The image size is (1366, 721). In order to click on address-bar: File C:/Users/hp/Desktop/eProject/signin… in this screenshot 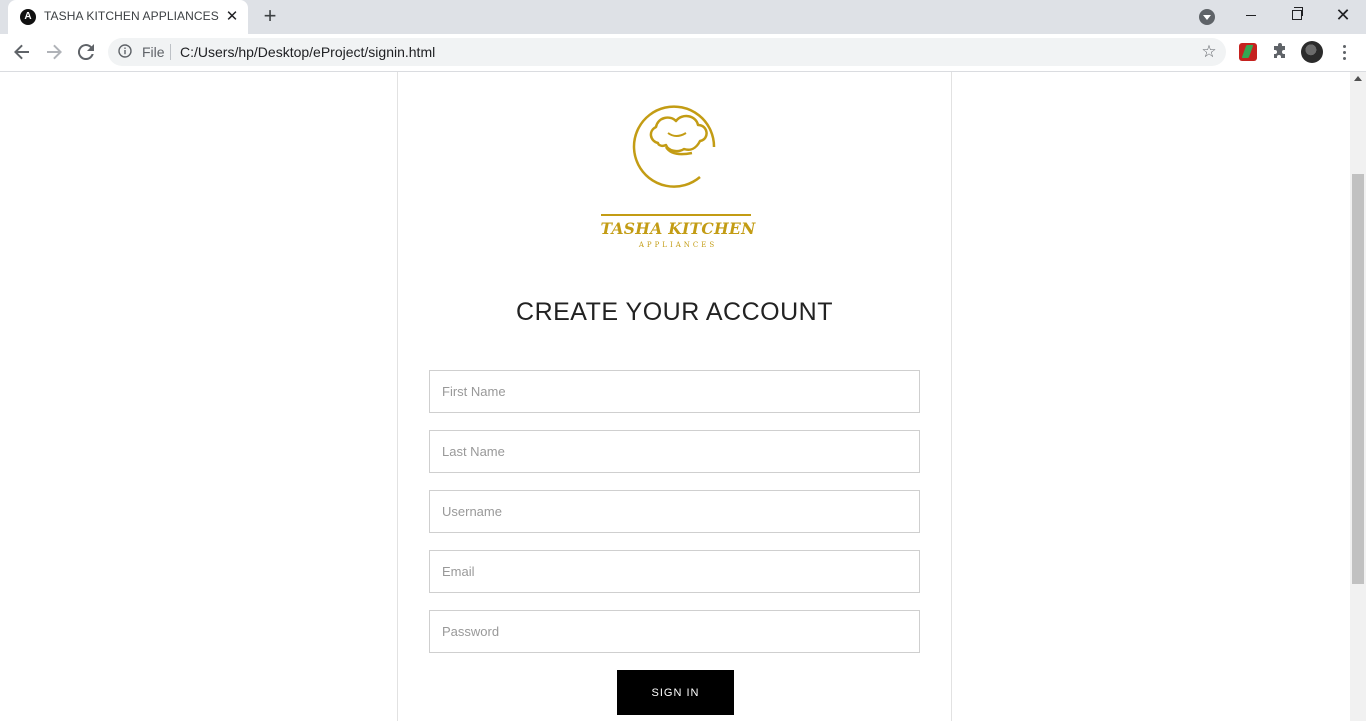, I will do `click(667, 52)`.